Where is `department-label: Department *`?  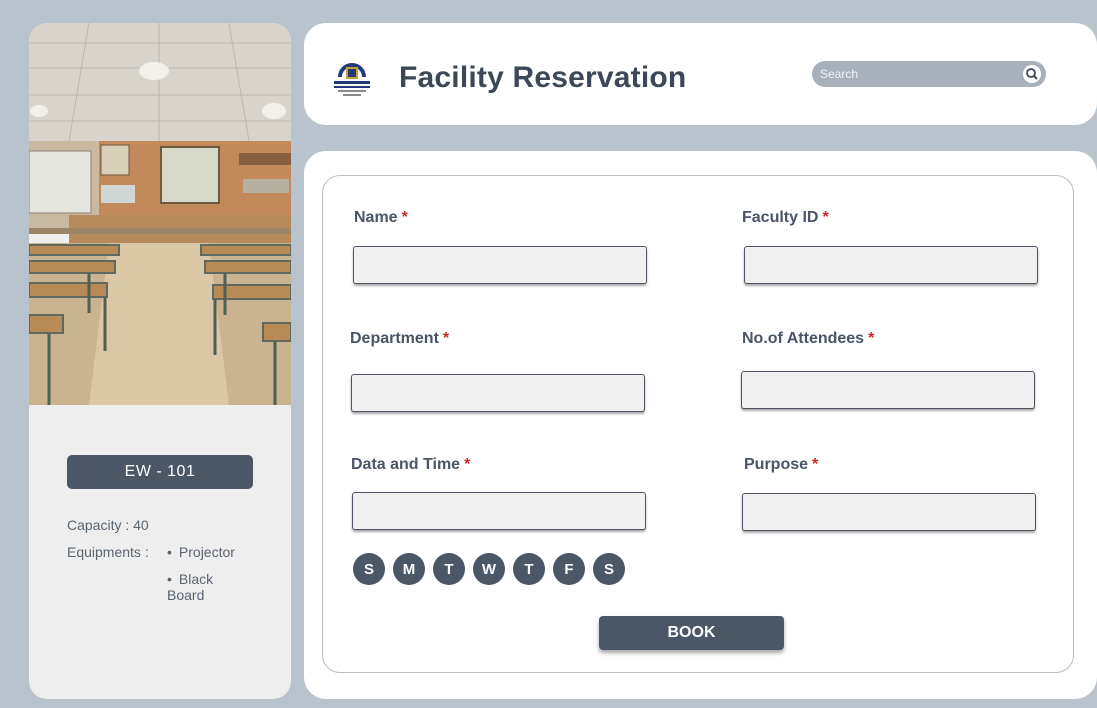 department-label: Department * is located at coordinates (400, 338).